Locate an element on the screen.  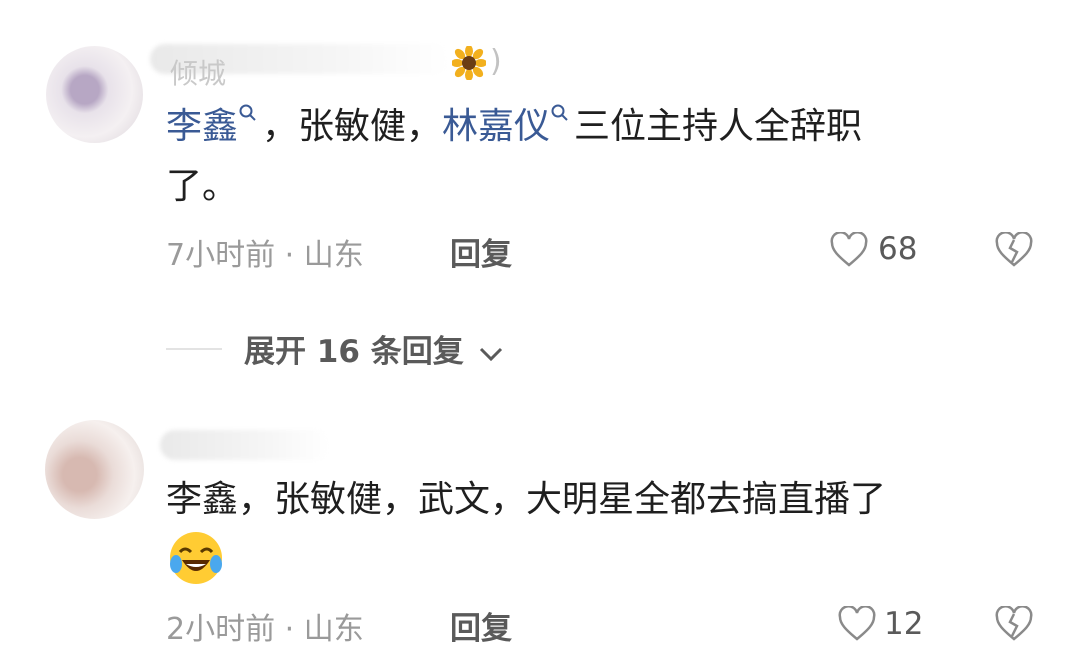
comment-content: 李鑫，张敏健，武文，大明星全都去搞直播了 is located at coordinates (606, 500).